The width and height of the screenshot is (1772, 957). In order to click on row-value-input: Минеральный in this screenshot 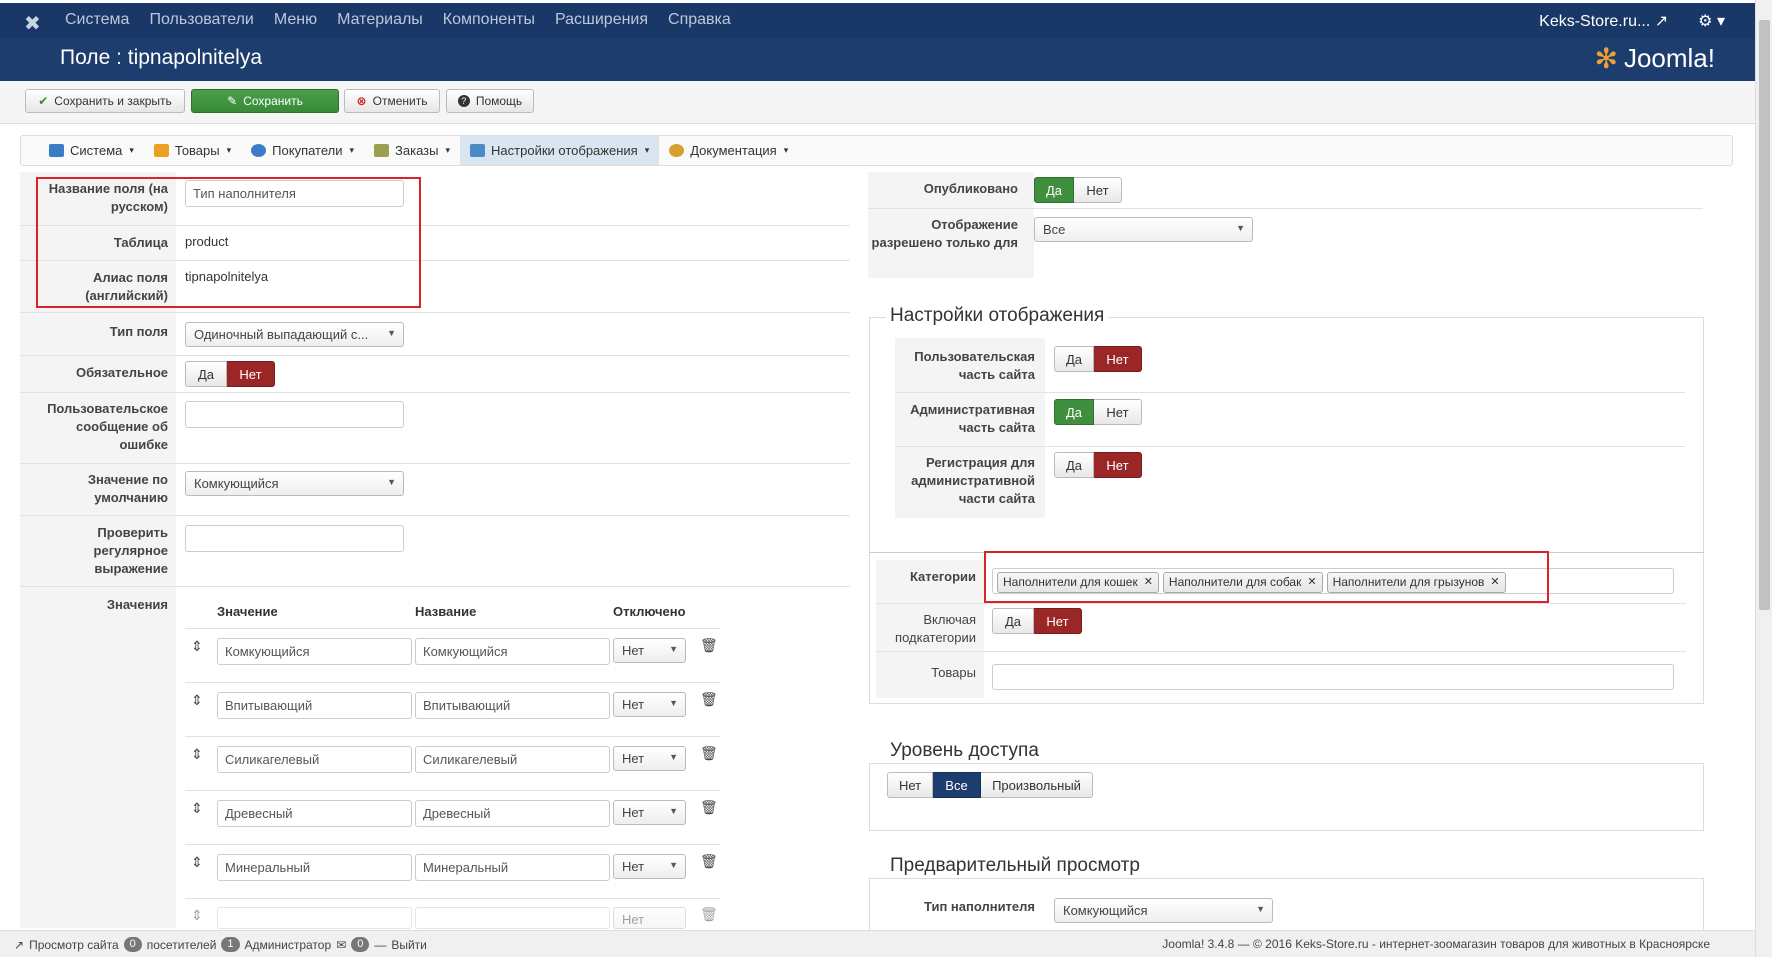, I will do `click(314, 867)`.